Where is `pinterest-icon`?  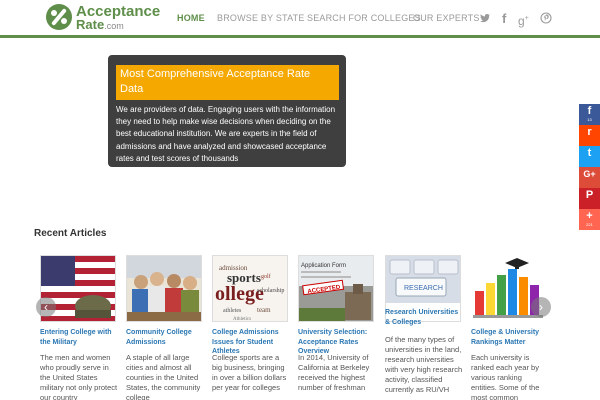
pinterest-icon is located at coordinates (546, 19).